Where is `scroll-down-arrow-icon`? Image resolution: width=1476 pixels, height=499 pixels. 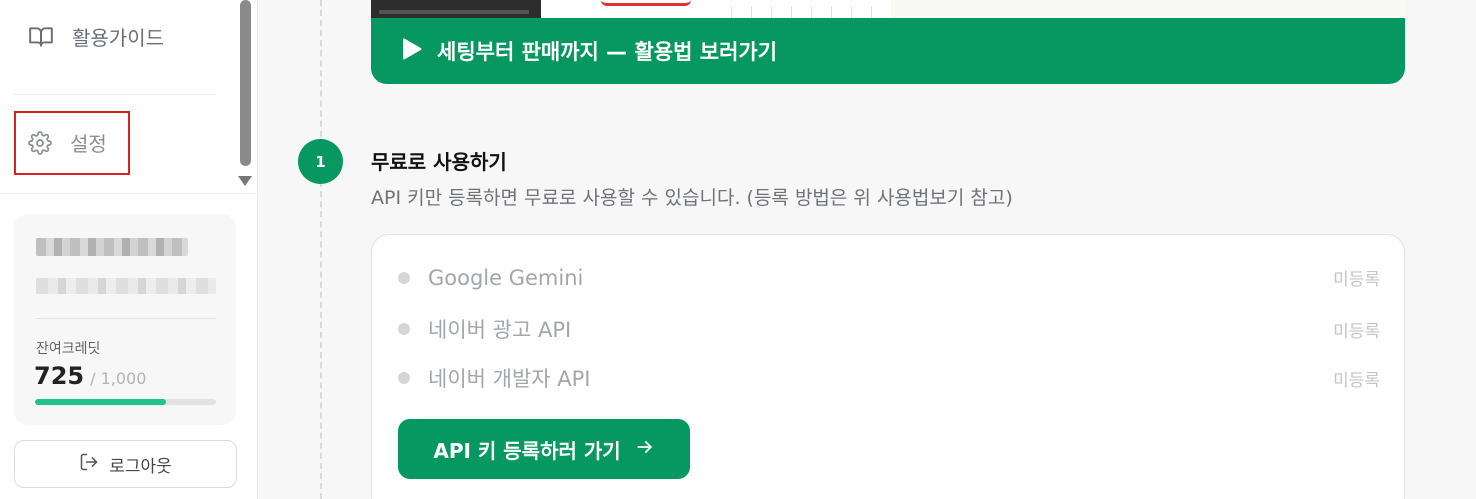
scroll-down-arrow-icon is located at coordinates (245, 181).